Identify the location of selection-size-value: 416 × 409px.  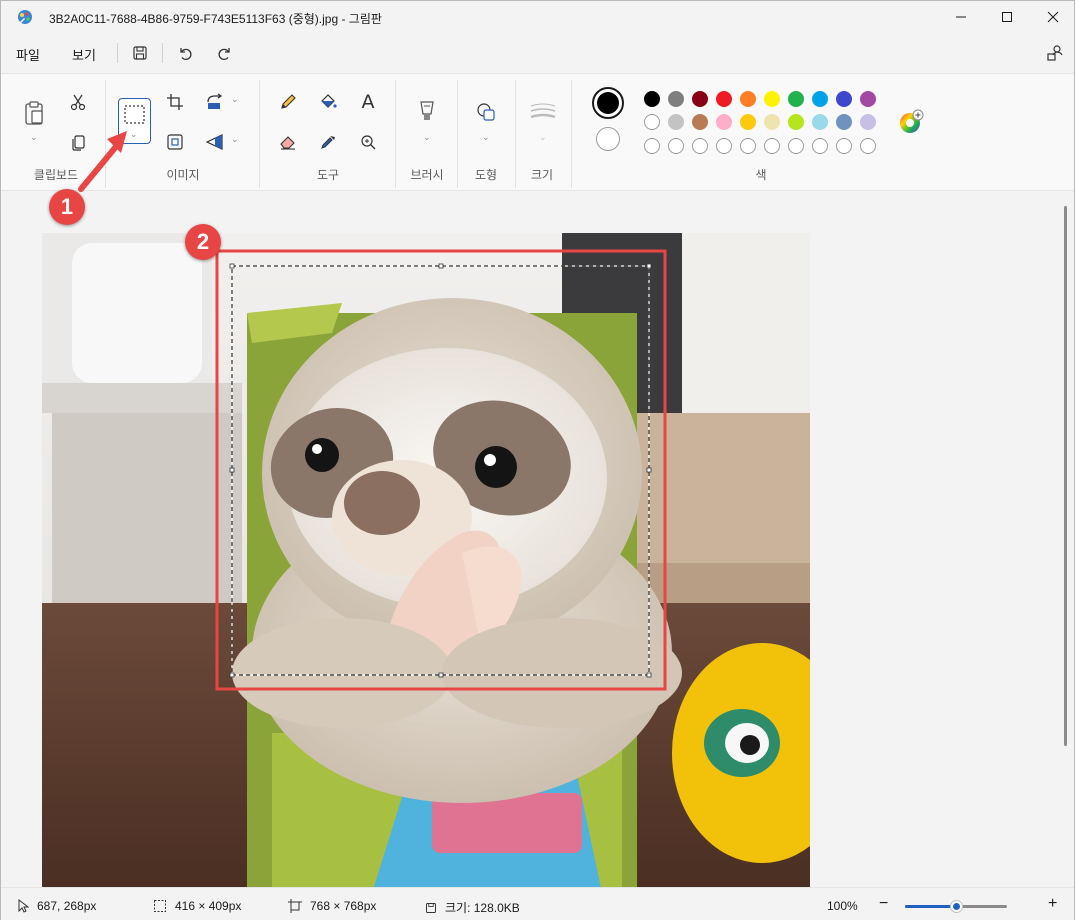
(208, 906).